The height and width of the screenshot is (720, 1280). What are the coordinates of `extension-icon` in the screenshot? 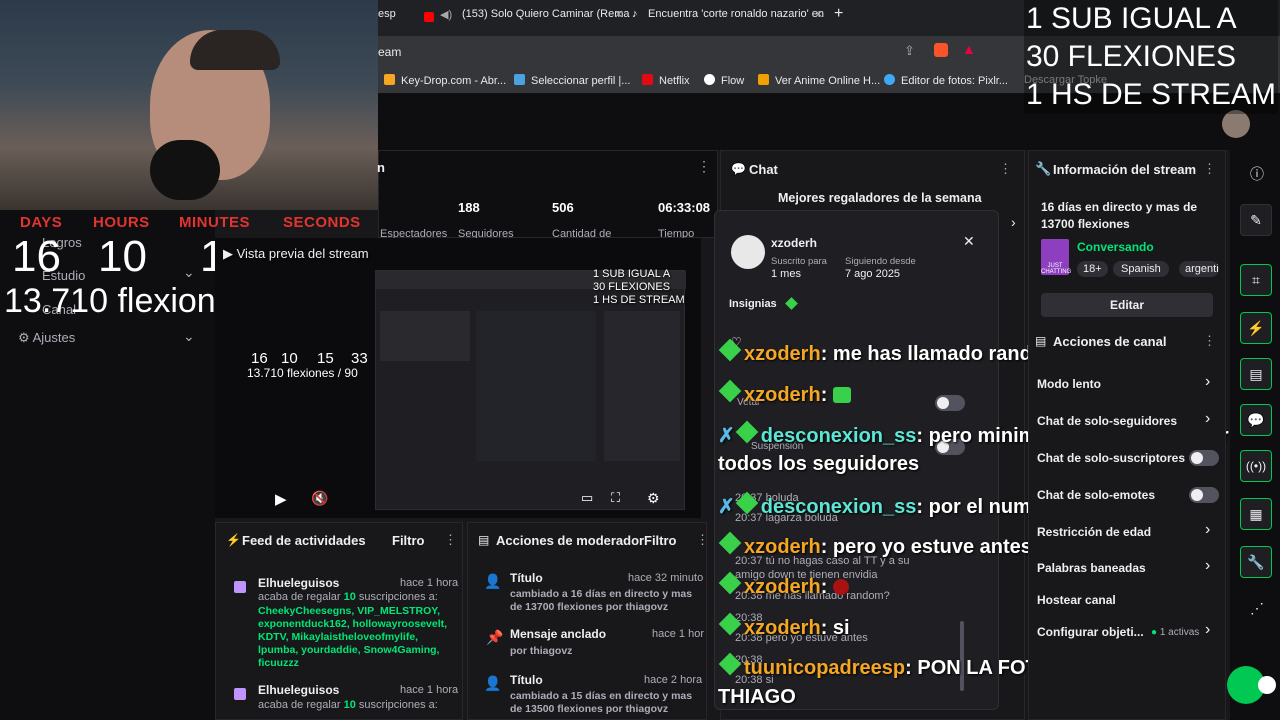 It's located at (1267, 685).